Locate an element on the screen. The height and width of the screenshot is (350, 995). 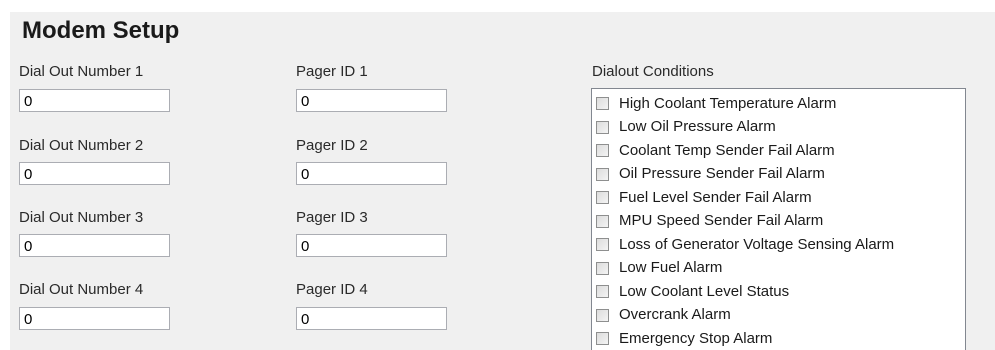
condition-label: Overcrank Alarm is located at coordinates (675, 315).